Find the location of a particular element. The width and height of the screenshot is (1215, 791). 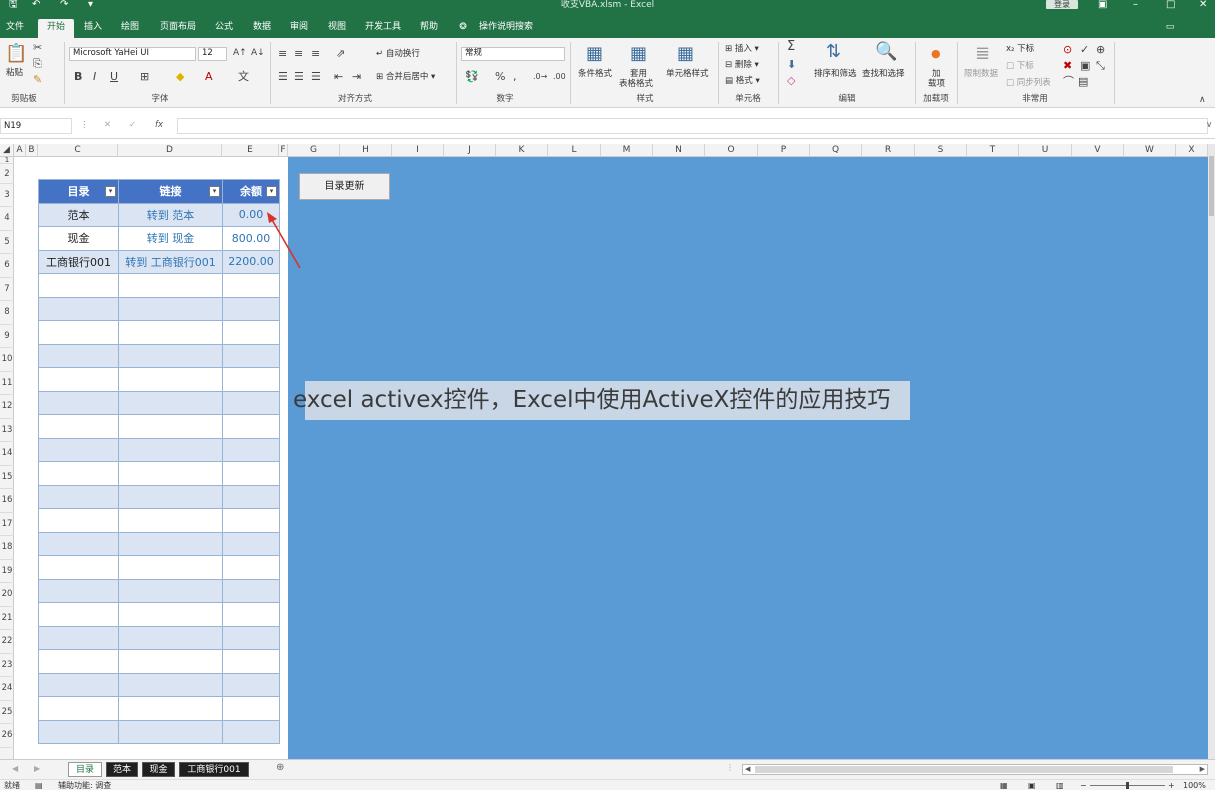

format-cells-button: ▤ 格式 ▾ is located at coordinates (742, 81).